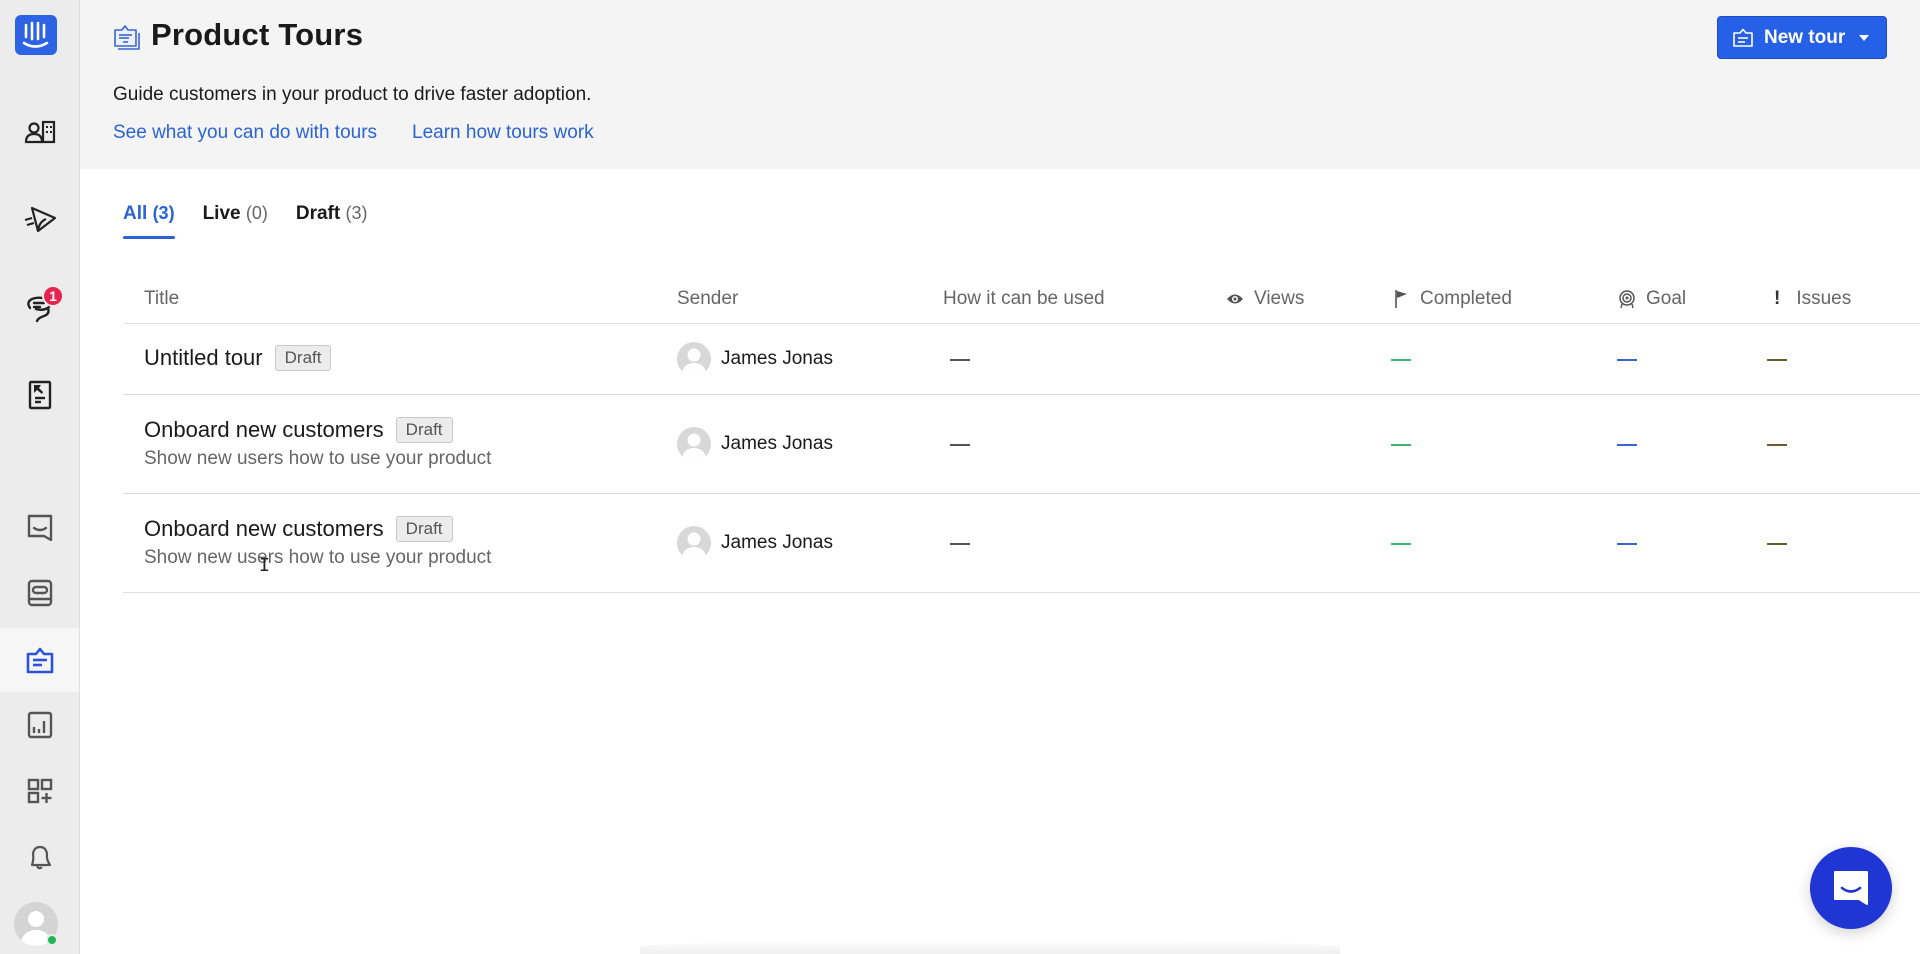  What do you see at coordinates (1812, 299) in the screenshot?
I see `column-header-issues: ! Issues` at bounding box center [1812, 299].